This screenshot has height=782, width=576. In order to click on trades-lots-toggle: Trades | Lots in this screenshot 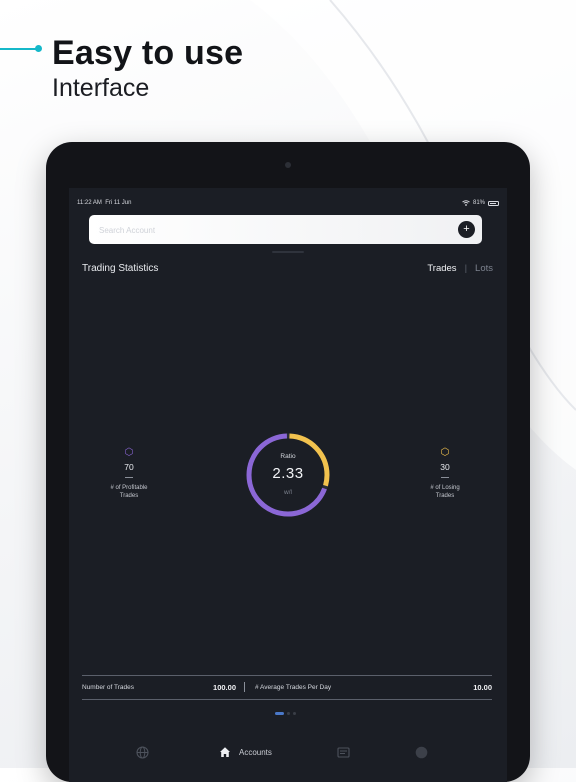, I will do `click(460, 268)`.